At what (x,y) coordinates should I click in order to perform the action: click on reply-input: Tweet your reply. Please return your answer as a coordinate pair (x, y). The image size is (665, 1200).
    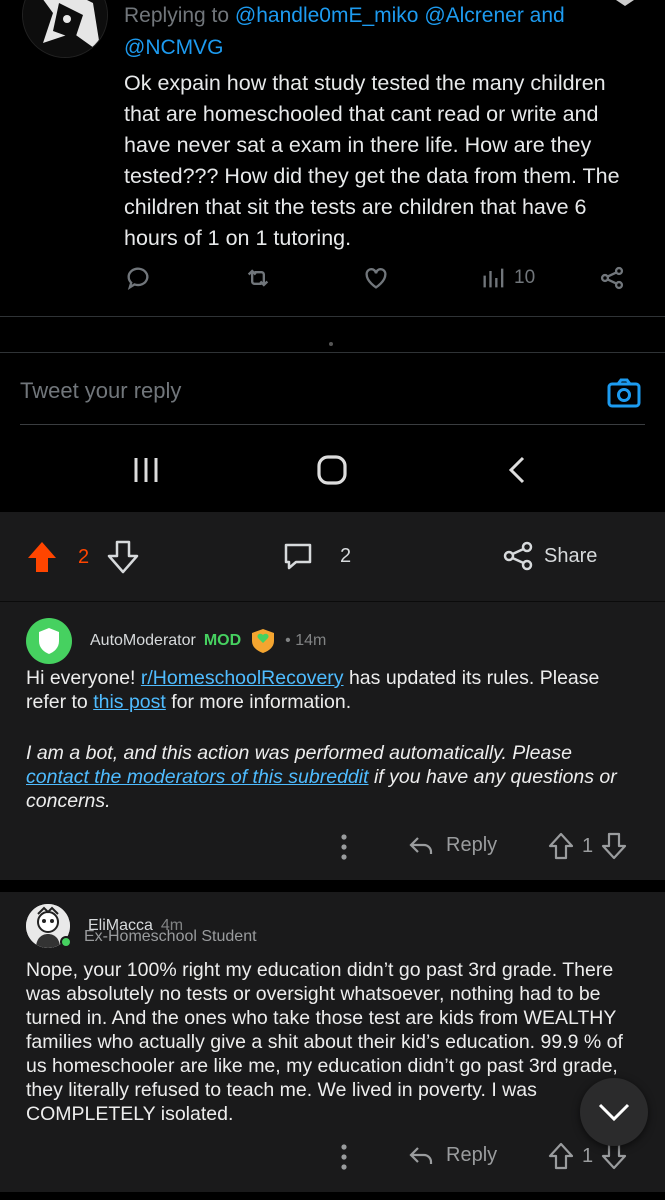
    Looking at the image, I should click on (100, 391).